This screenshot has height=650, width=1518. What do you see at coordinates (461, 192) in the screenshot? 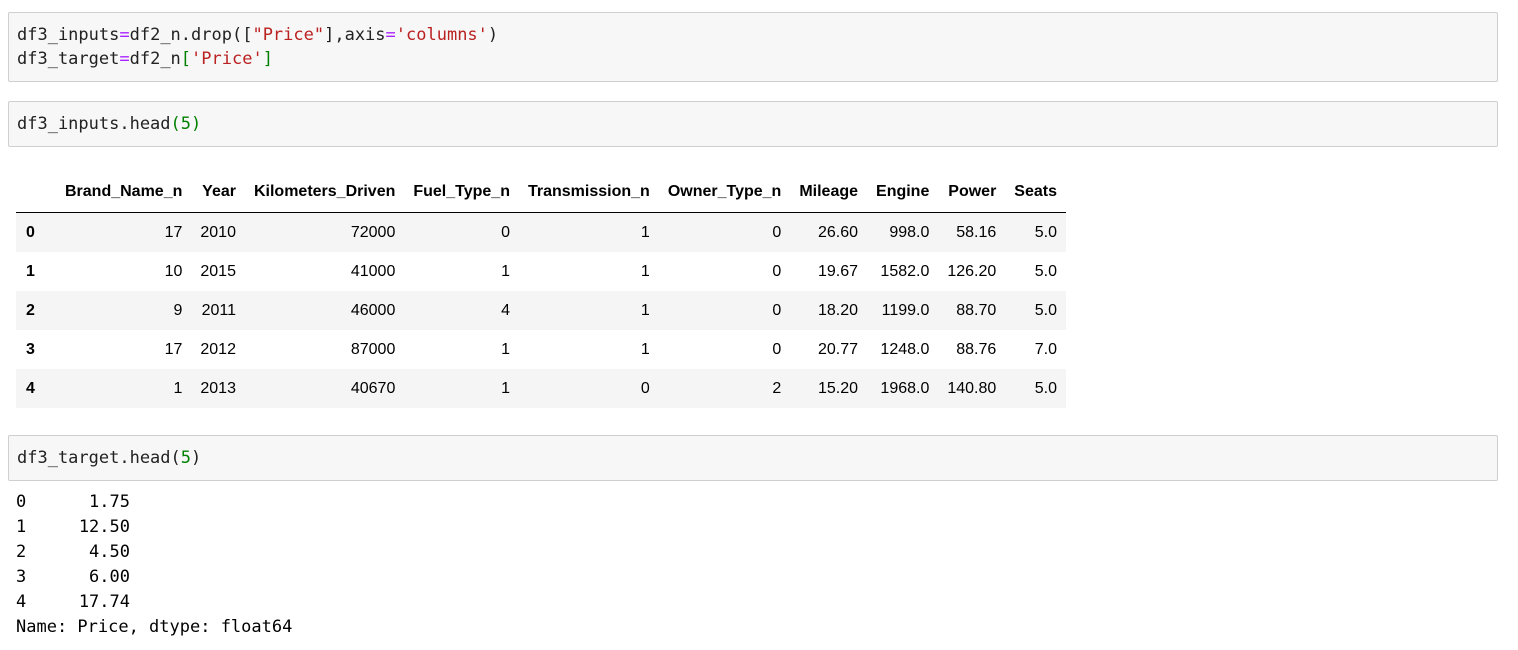
I see `column-header: Fuel_Type_n` at bounding box center [461, 192].